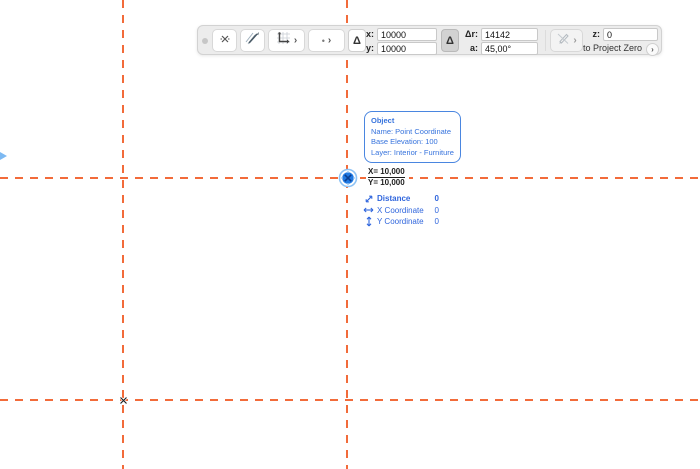 This screenshot has width=700, height=469. I want to click on x-coordinate-input, so click(407, 34).